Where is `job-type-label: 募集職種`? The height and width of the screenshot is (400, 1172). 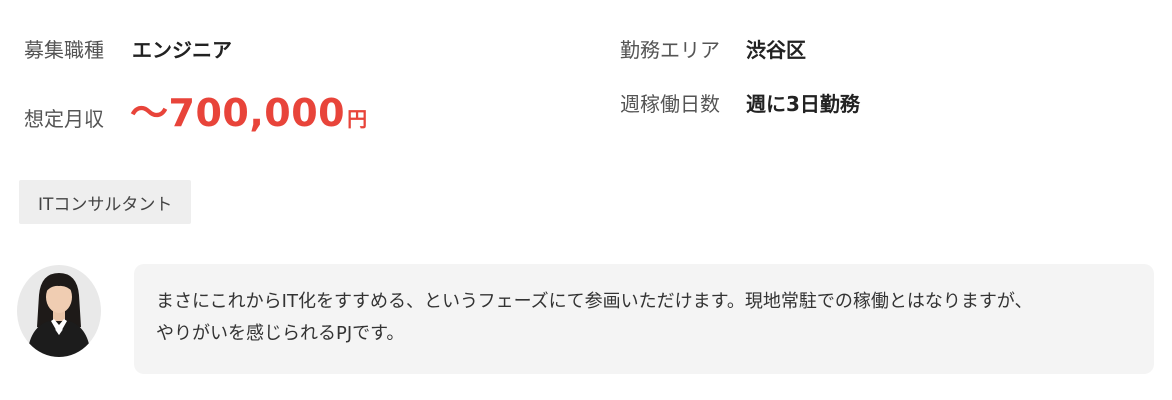 job-type-label: 募集職種 is located at coordinates (64, 50).